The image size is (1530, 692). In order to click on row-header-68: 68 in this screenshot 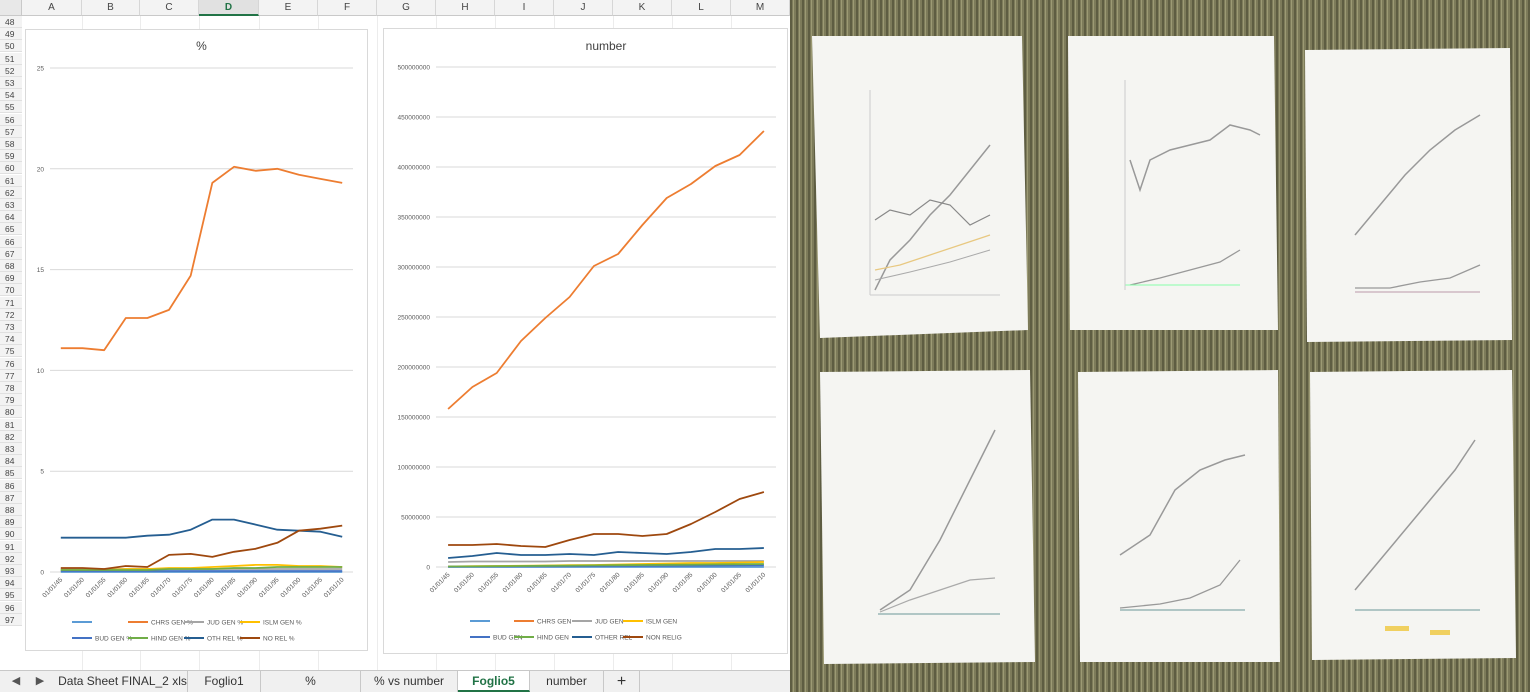, I will do `click(11, 266)`.